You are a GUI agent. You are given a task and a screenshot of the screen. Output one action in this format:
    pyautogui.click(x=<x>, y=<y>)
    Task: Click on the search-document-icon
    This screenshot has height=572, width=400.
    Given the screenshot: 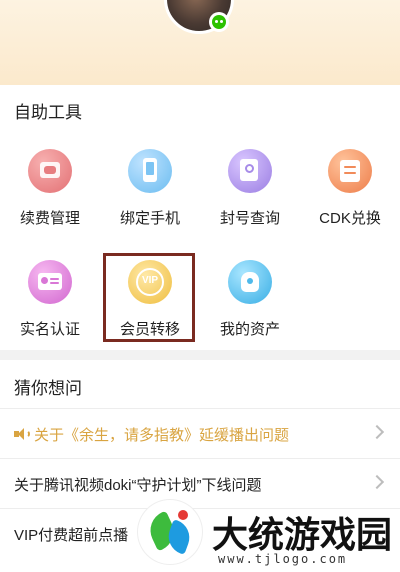 What is the action you would take?
    pyautogui.click(x=250, y=171)
    